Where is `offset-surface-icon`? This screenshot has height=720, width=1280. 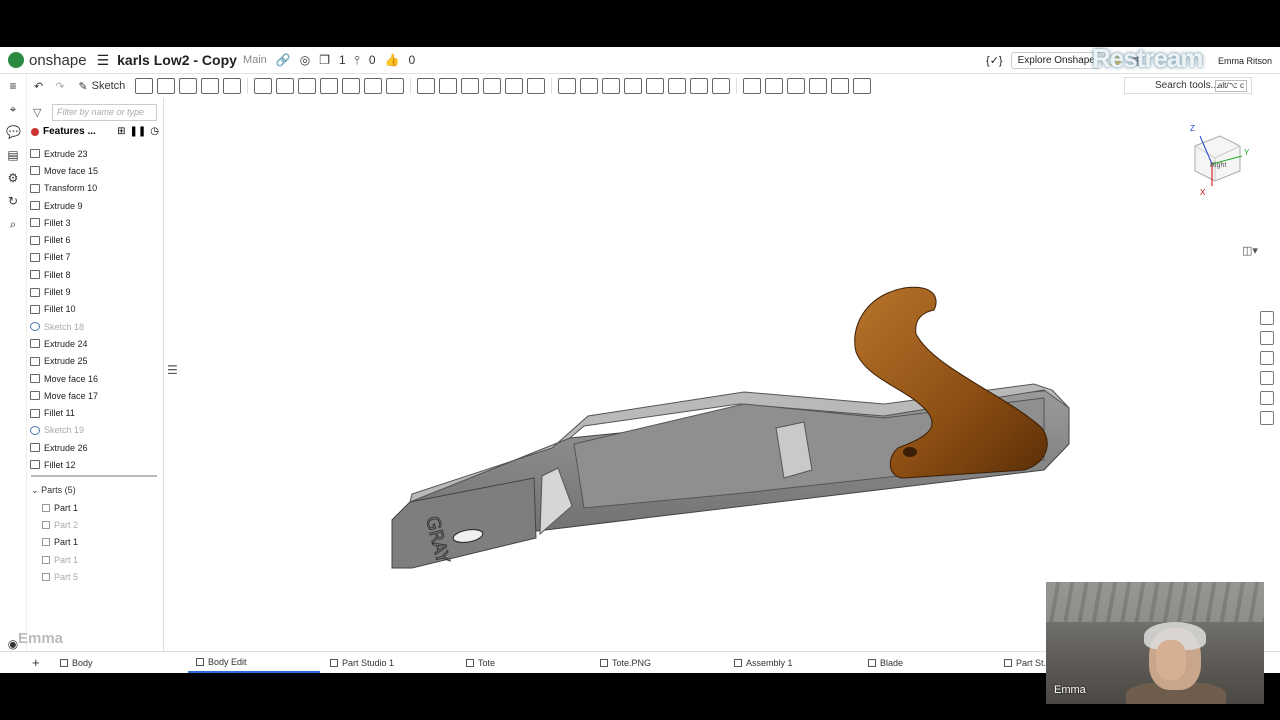 offset-surface-icon is located at coordinates (611, 86).